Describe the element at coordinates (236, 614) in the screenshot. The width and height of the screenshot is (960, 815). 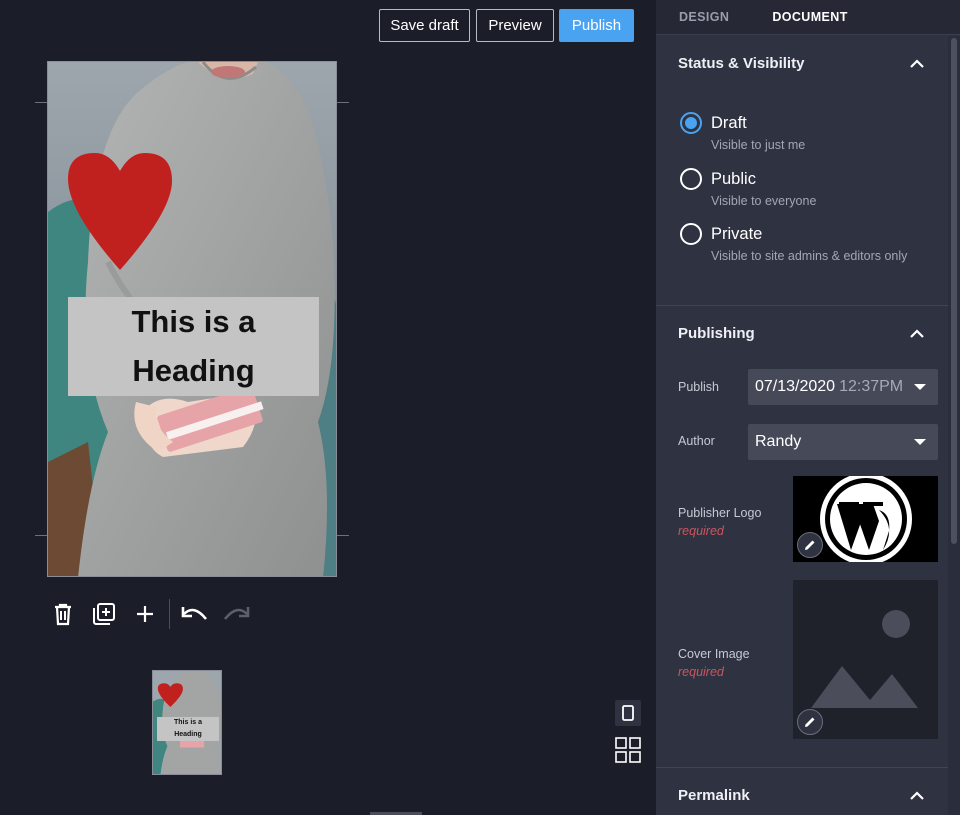
I see `redo-icon` at that location.